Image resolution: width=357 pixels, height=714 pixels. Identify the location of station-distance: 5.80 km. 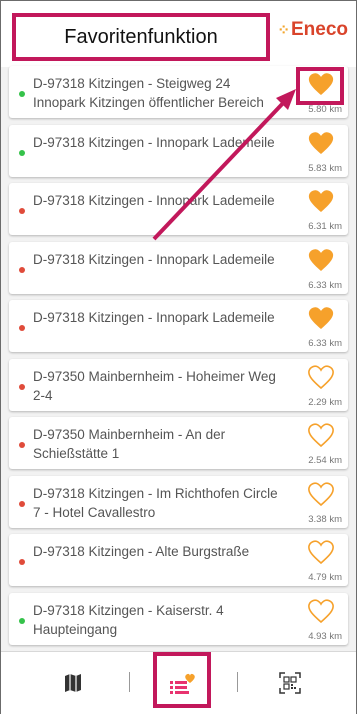
(325, 109).